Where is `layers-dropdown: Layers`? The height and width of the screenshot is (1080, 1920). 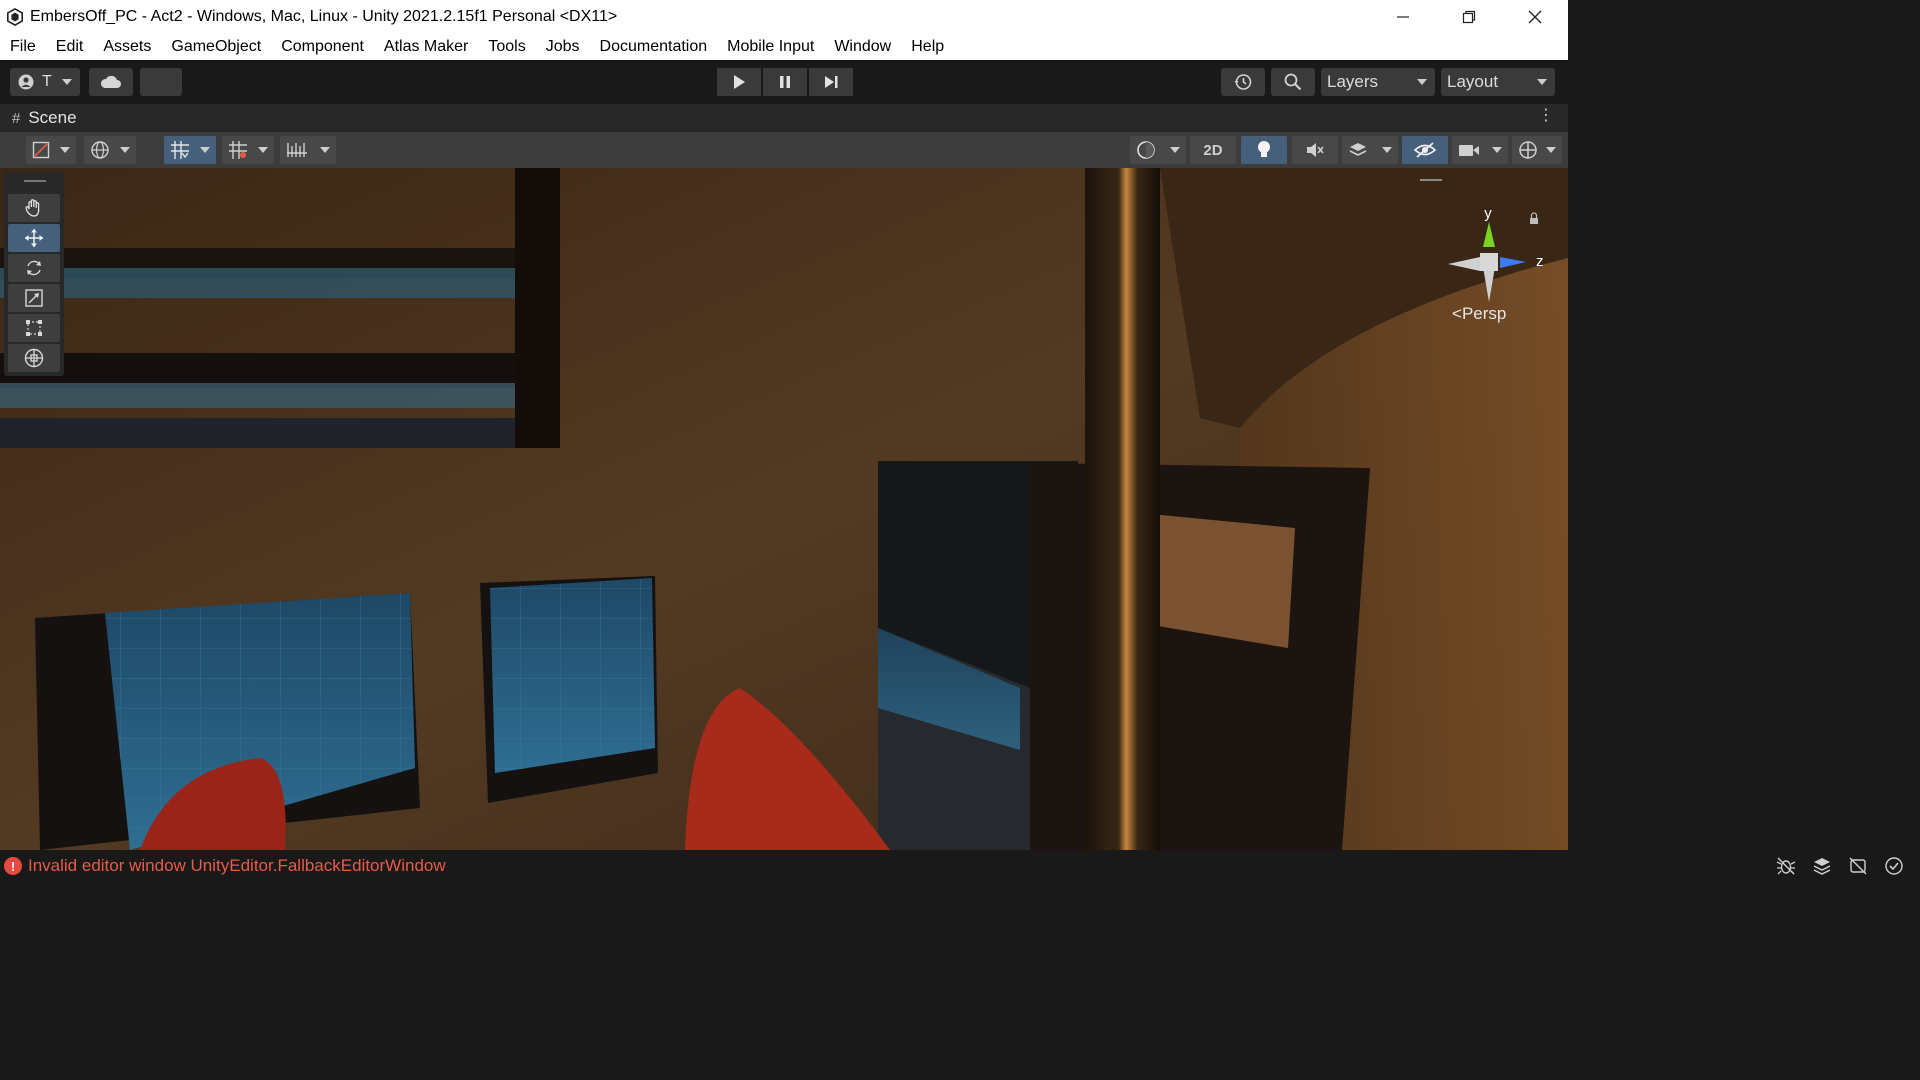
layers-dropdown: Layers is located at coordinates (1378, 82).